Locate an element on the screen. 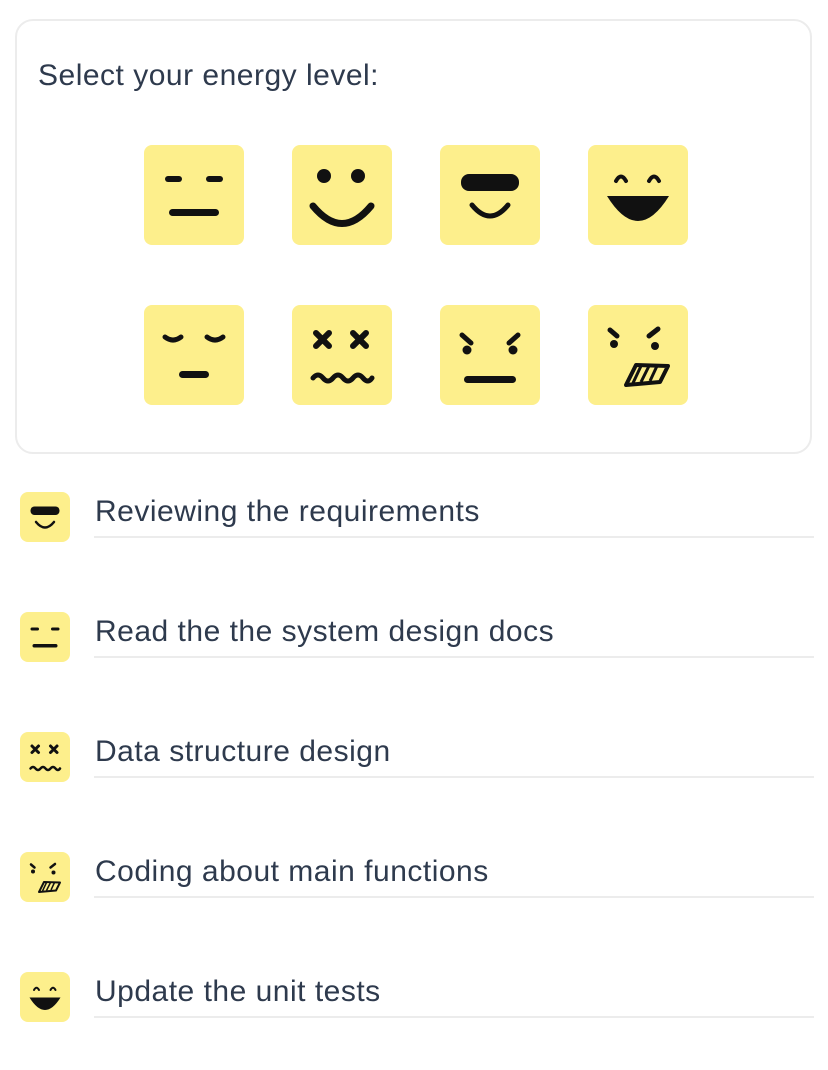 The width and height of the screenshot is (828, 1070). energy-option-grinning is located at coordinates (638, 195).